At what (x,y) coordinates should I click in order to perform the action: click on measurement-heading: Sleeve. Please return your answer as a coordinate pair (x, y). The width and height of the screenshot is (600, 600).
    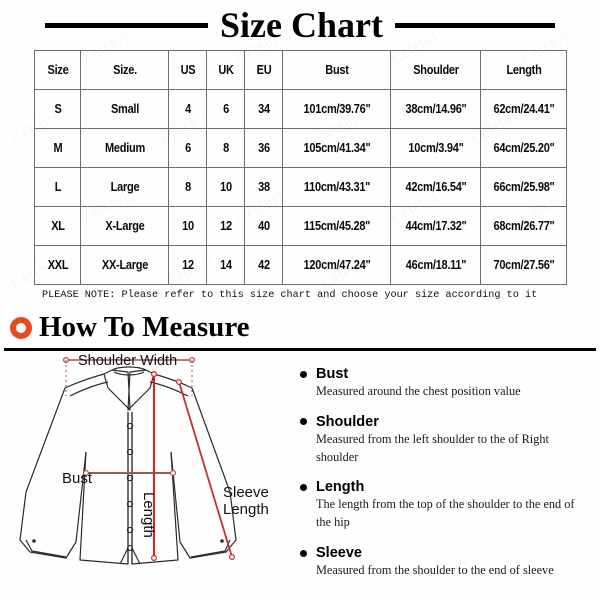
    Looking at the image, I should click on (446, 553).